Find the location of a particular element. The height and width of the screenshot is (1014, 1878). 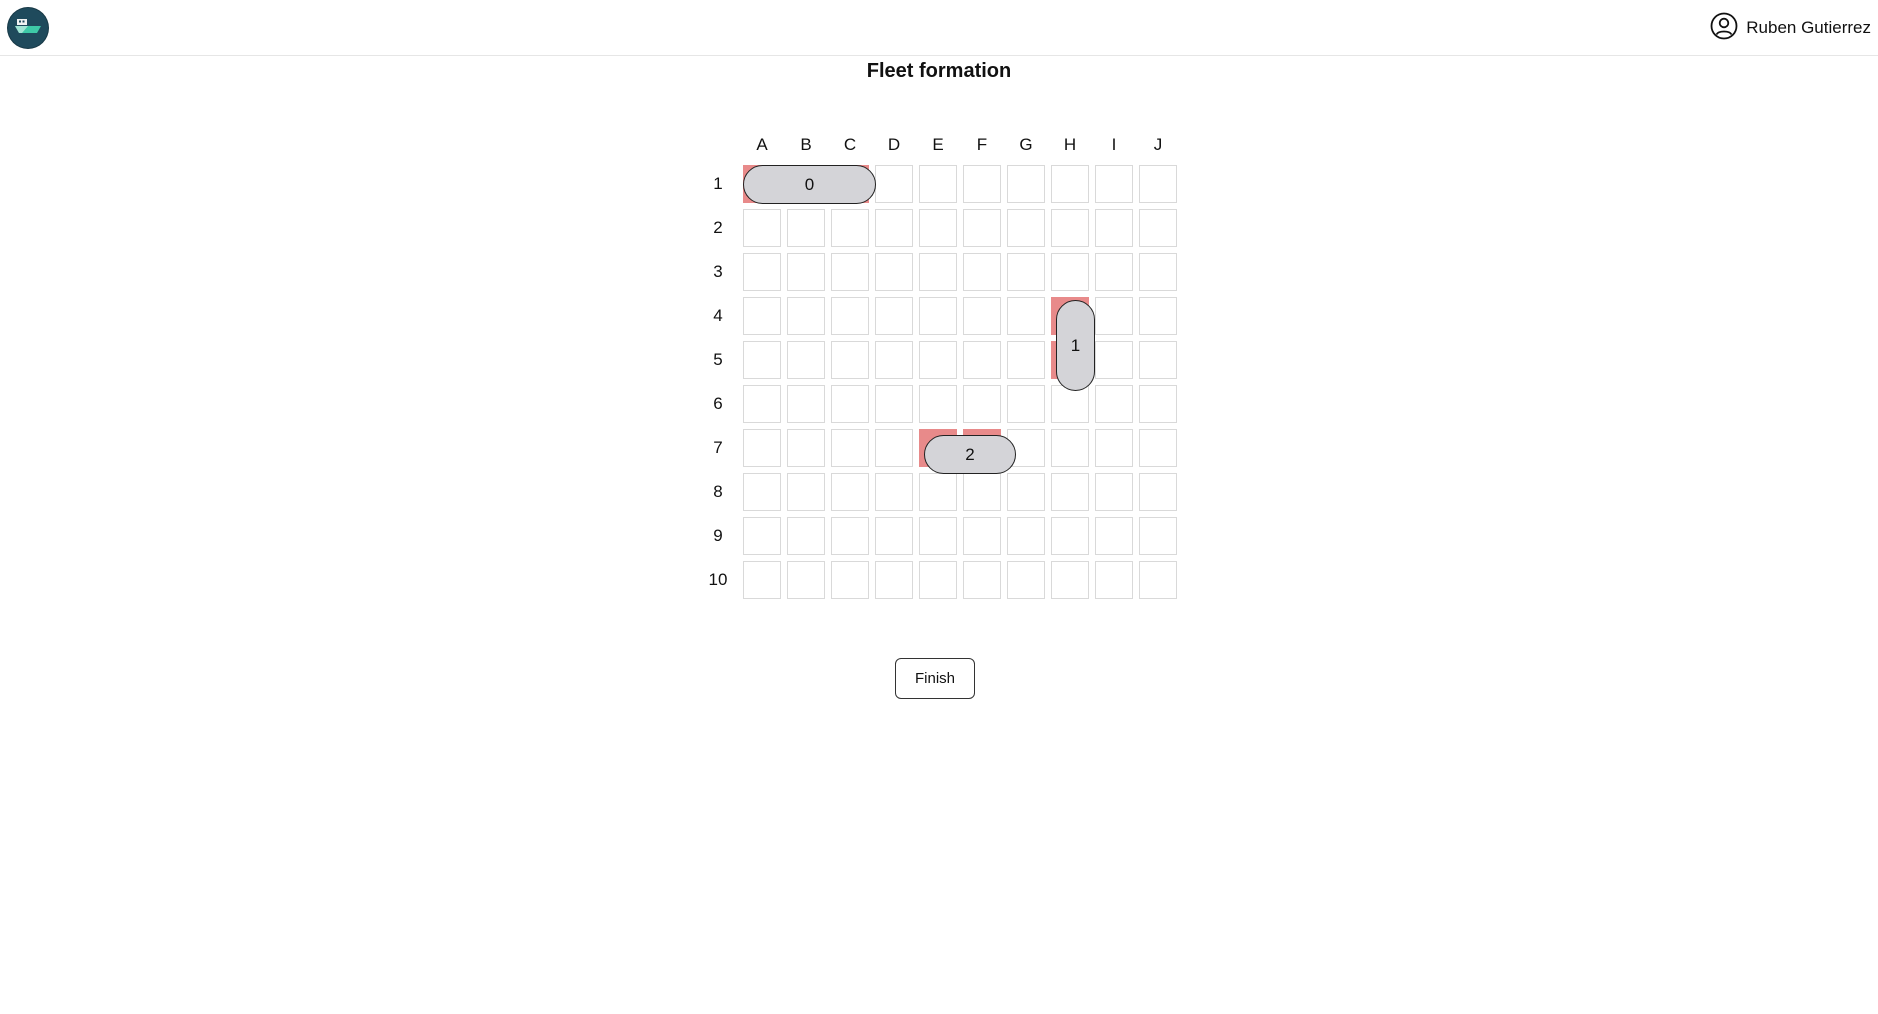

grid-cell-h9 is located at coordinates (1070, 536).